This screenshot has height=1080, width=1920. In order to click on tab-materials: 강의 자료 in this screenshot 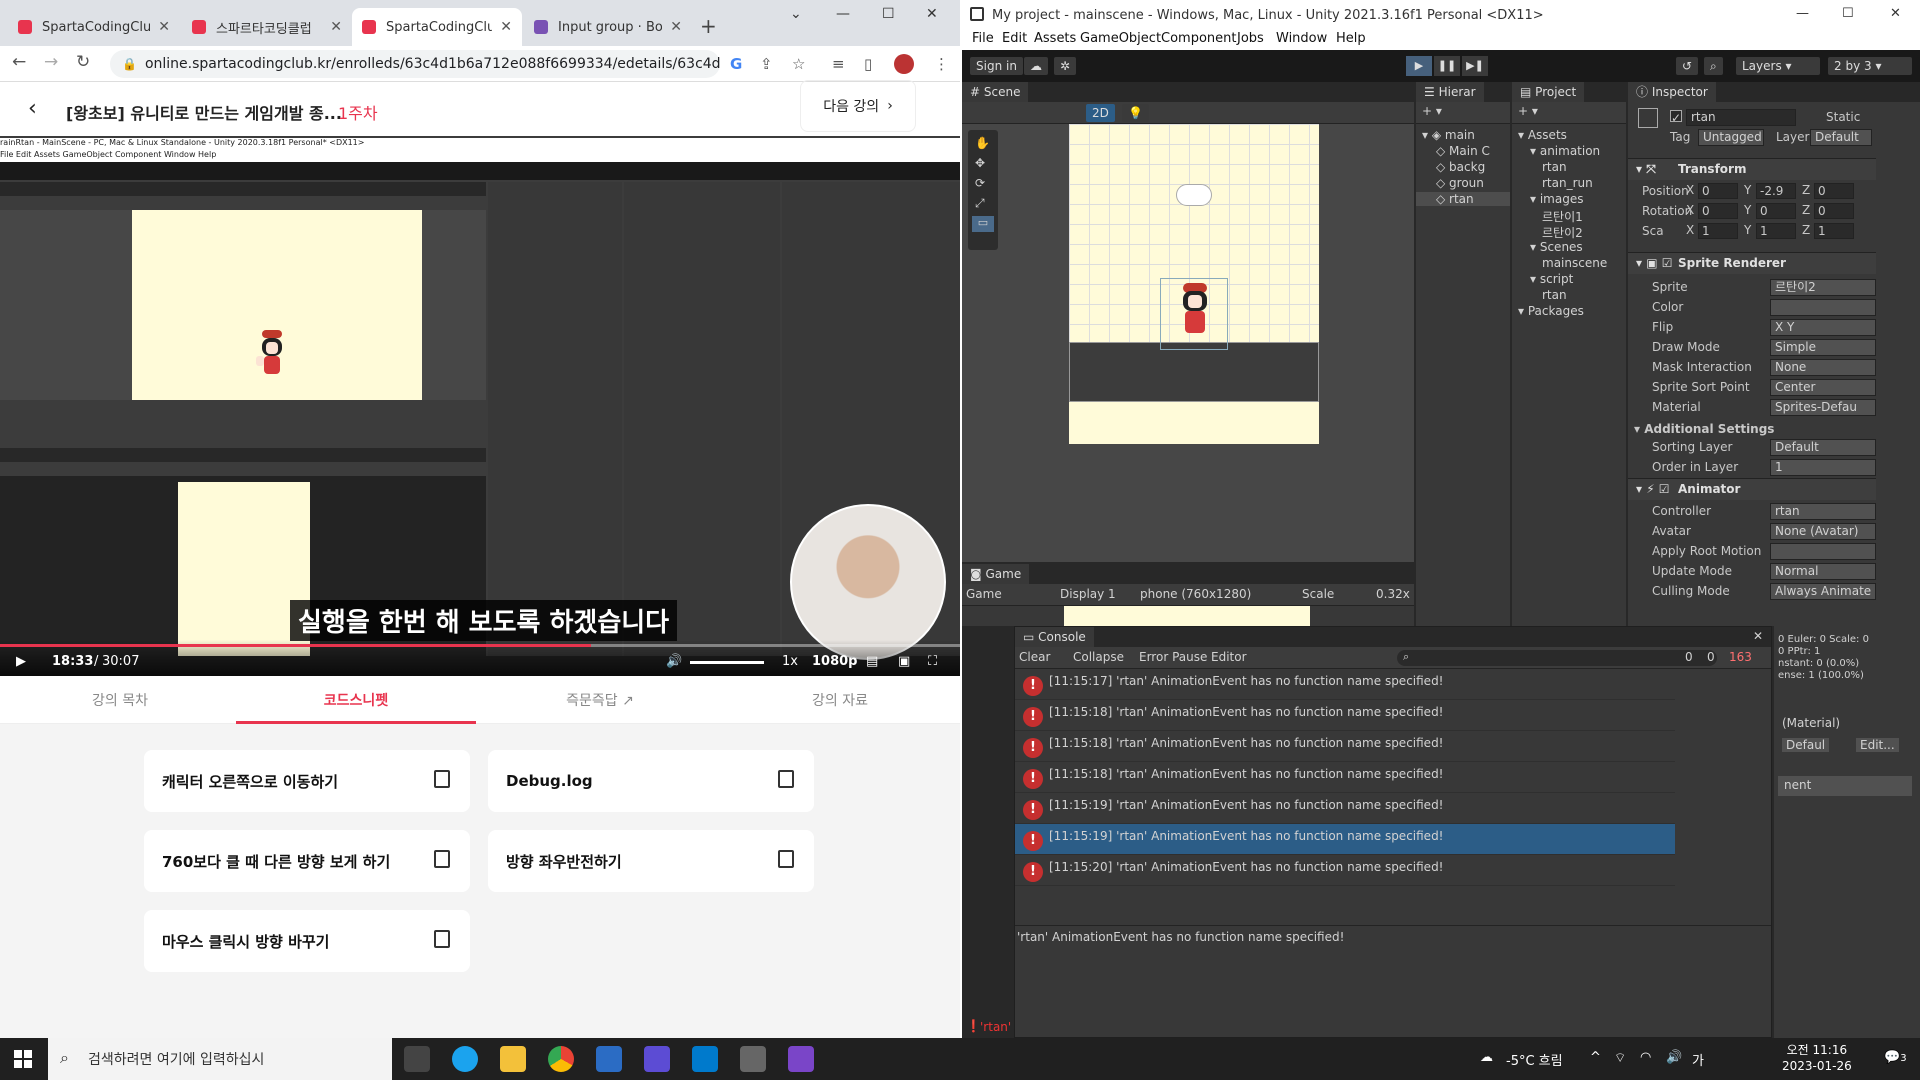, I will do `click(840, 700)`.